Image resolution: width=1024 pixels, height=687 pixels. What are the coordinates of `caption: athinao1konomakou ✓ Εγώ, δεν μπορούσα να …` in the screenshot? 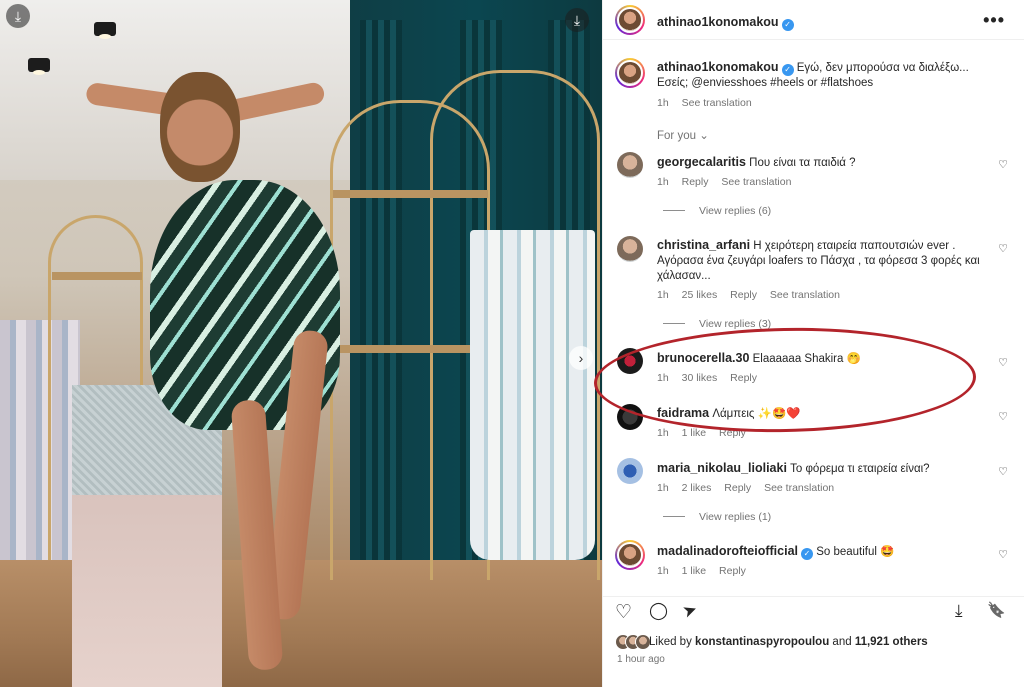 It's located at (822, 75).